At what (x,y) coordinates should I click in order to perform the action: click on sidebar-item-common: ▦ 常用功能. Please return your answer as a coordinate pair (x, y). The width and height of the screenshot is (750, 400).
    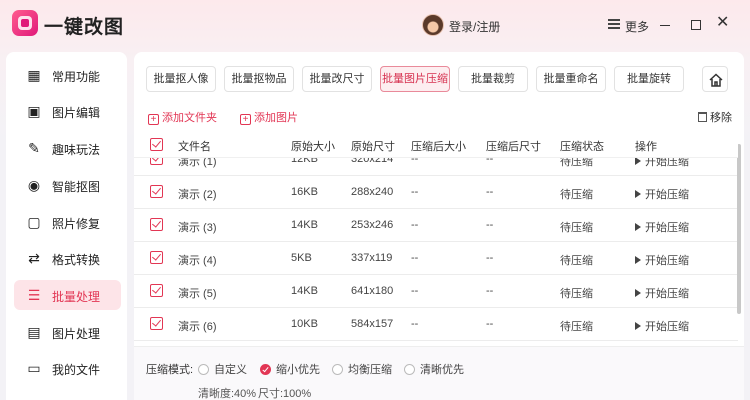
    Looking at the image, I should click on (67, 75).